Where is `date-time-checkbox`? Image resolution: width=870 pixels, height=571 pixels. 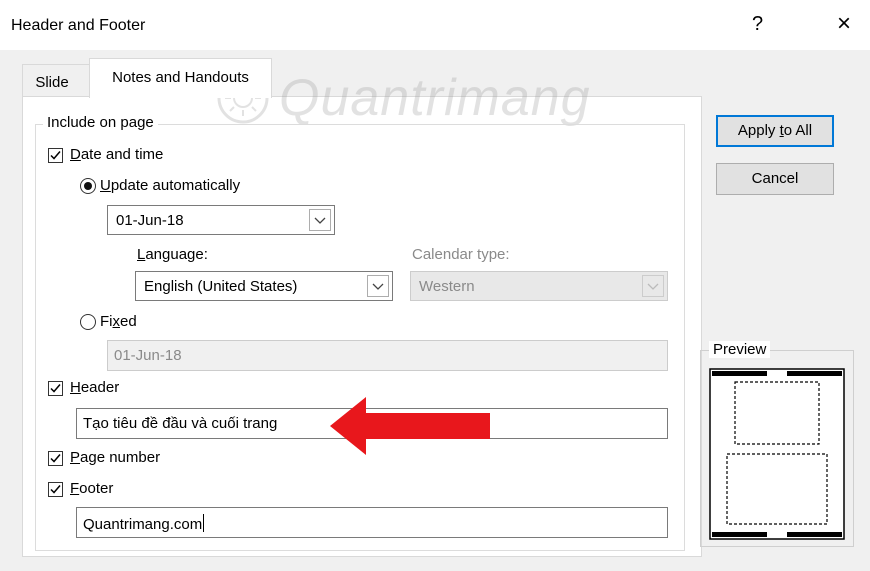 date-time-checkbox is located at coordinates (55, 155).